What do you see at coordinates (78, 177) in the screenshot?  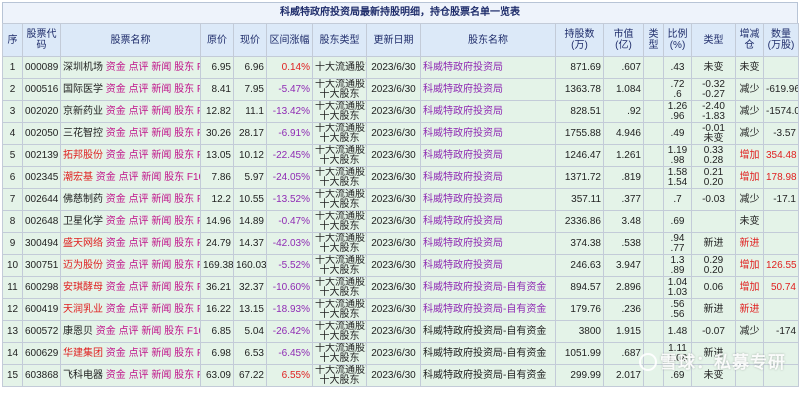 I see `stock-name-link: 潮宏基` at bounding box center [78, 177].